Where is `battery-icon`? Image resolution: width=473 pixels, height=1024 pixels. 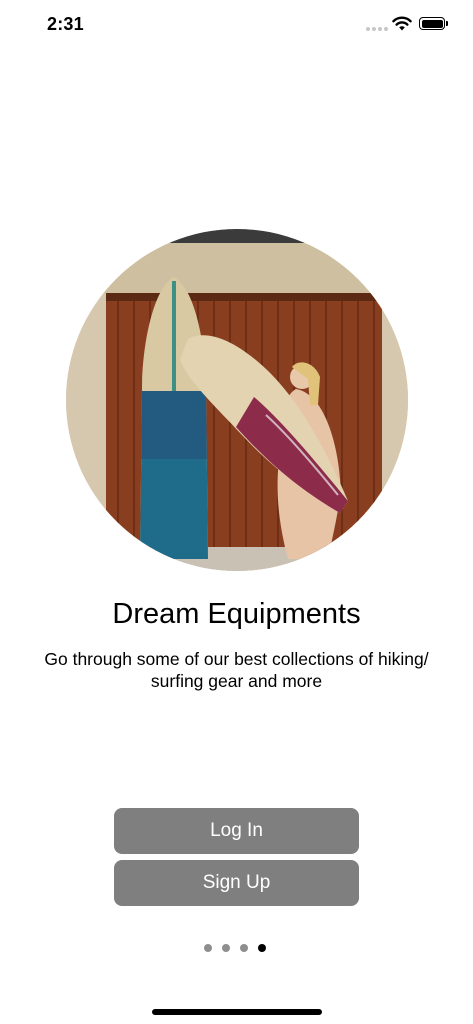 battery-icon is located at coordinates (432, 23).